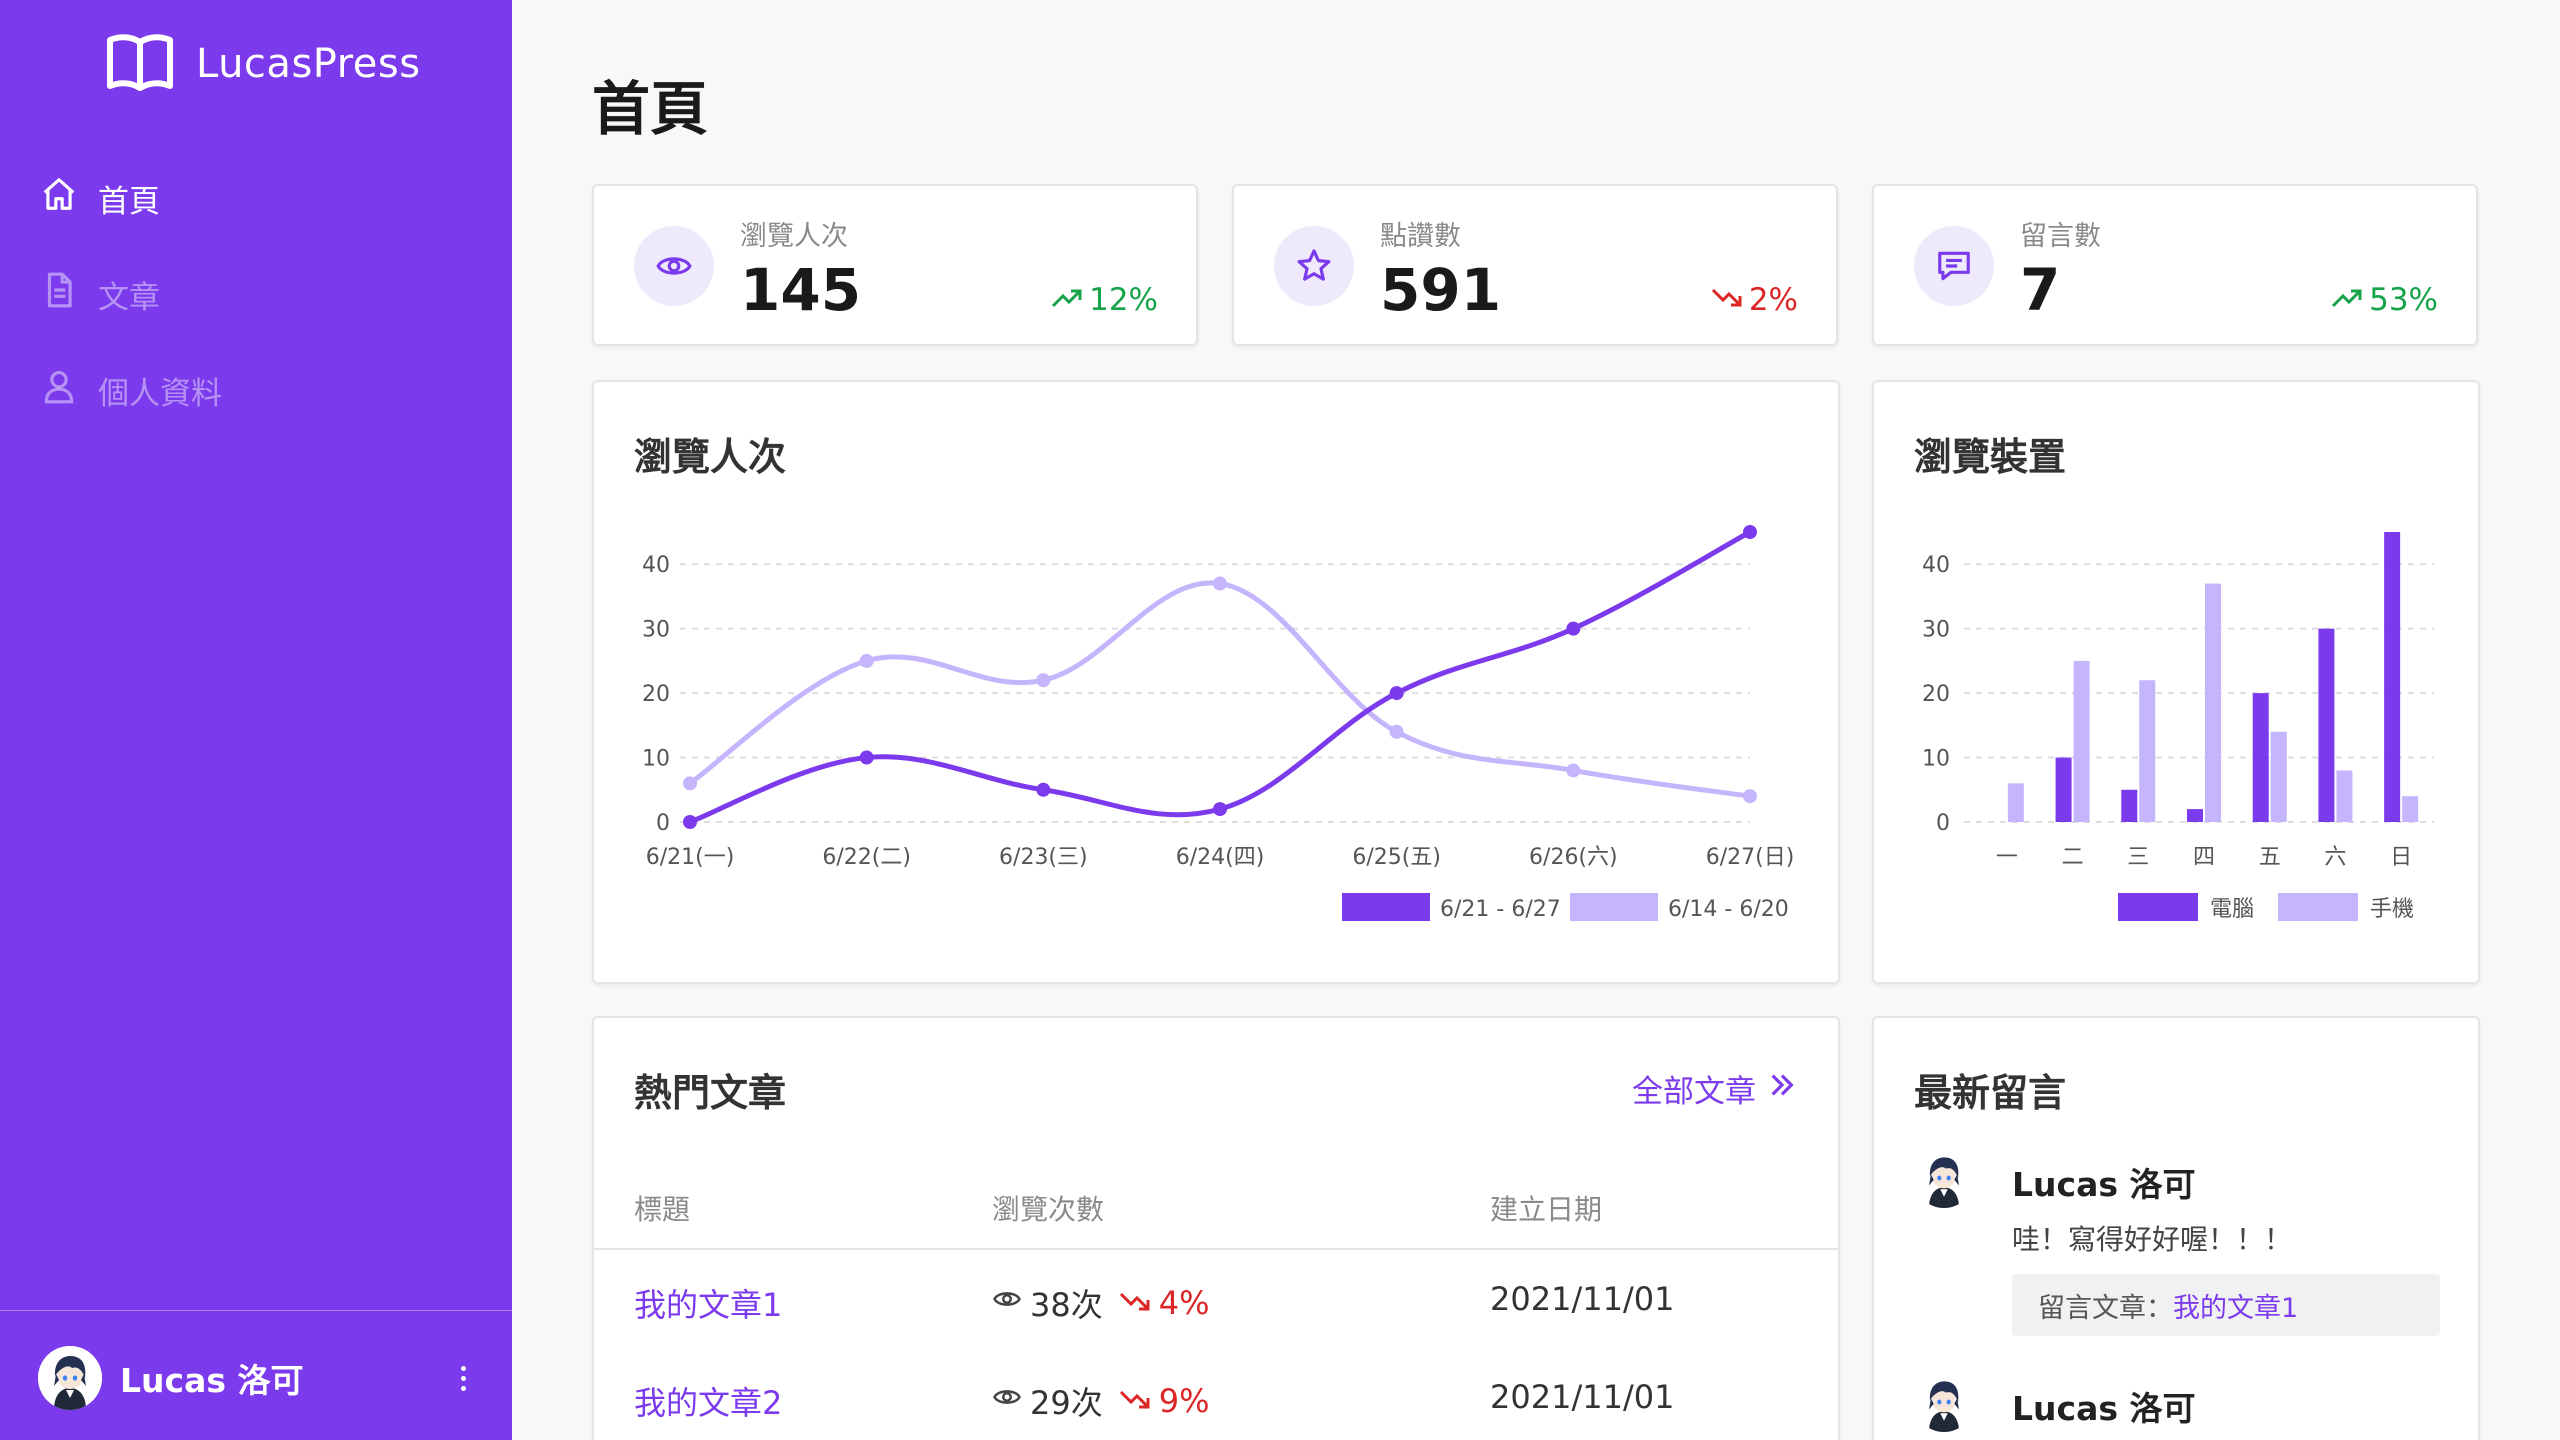  What do you see at coordinates (260, 198) in the screenshot?
I see `sidebar-item-home: 首頁` at bounding box center [260, 198].